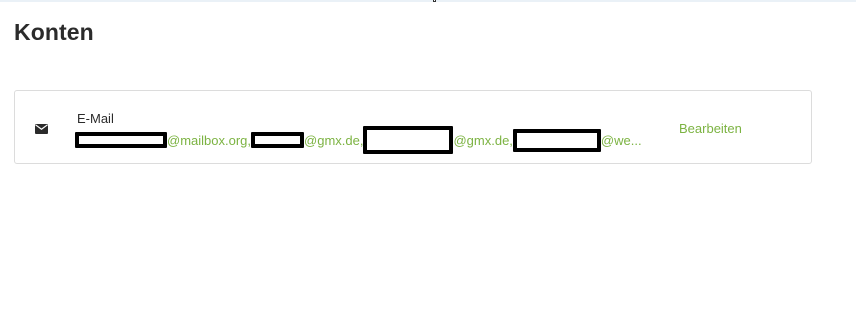 The height and width of the screenshot is (315, 856). I want to click on edit-email-link: Bearbeiten, so click(710, 128).